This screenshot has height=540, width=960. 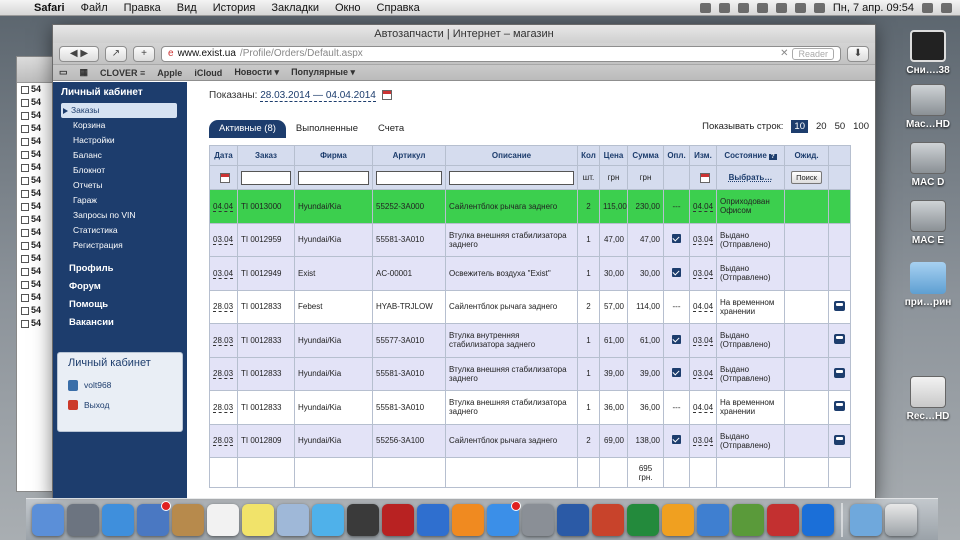 What do you see at coordinates (154, 518) in the screenshot?
I see `mail-icon` at bounding box center [154, 518].